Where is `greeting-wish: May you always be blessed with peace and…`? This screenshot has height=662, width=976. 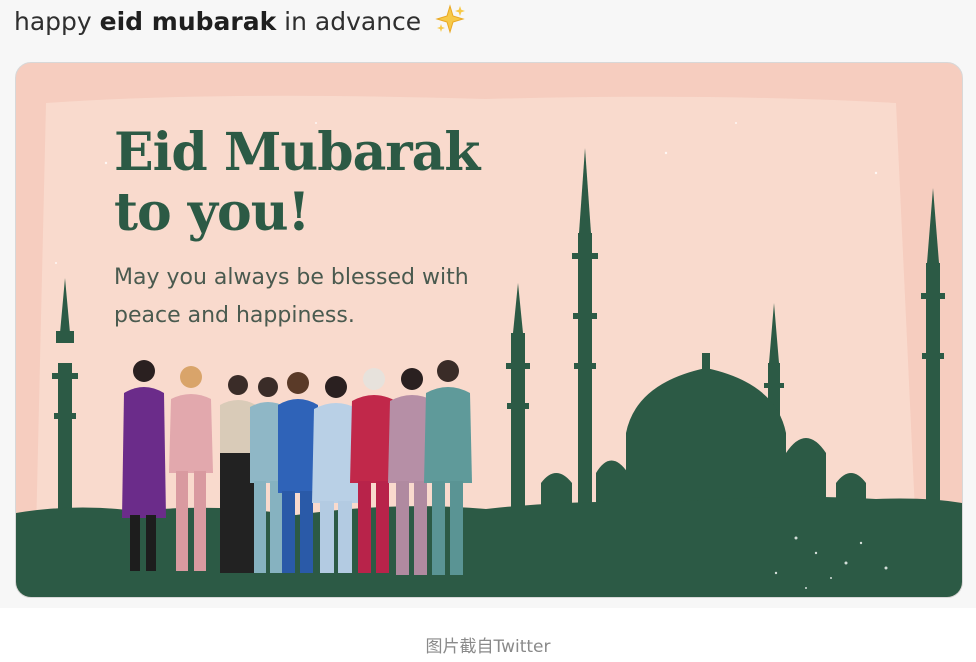 greeting-wish: May you always be blessed with peace and… is located at coordinates (291, 297).